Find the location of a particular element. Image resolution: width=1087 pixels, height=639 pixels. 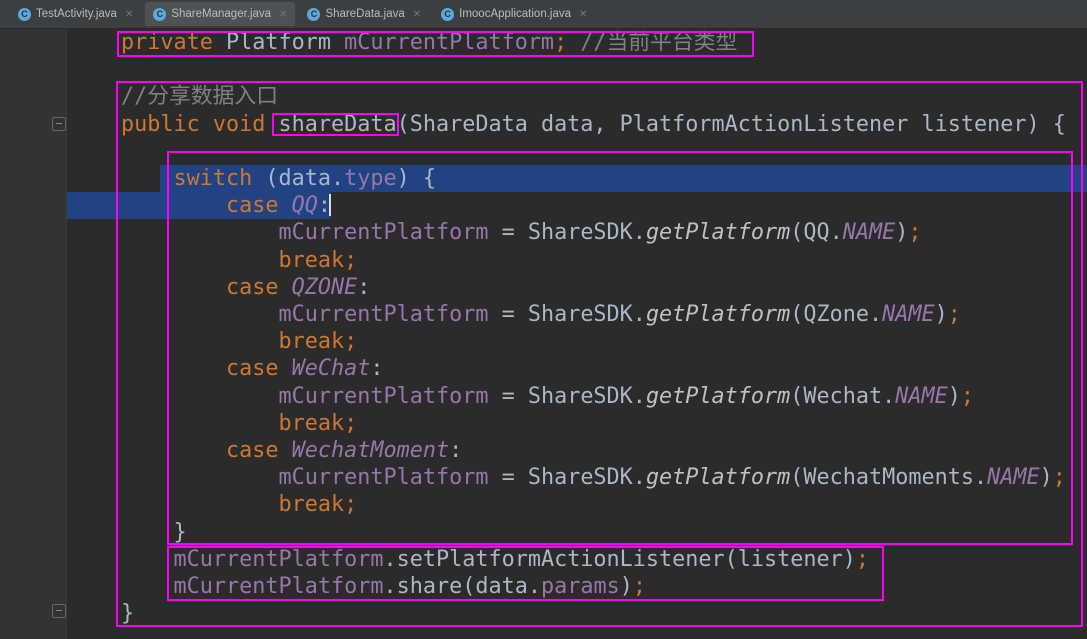

tab-testactivity-java: C TestActivity.java ✕ is located at coordinates (75, 14).